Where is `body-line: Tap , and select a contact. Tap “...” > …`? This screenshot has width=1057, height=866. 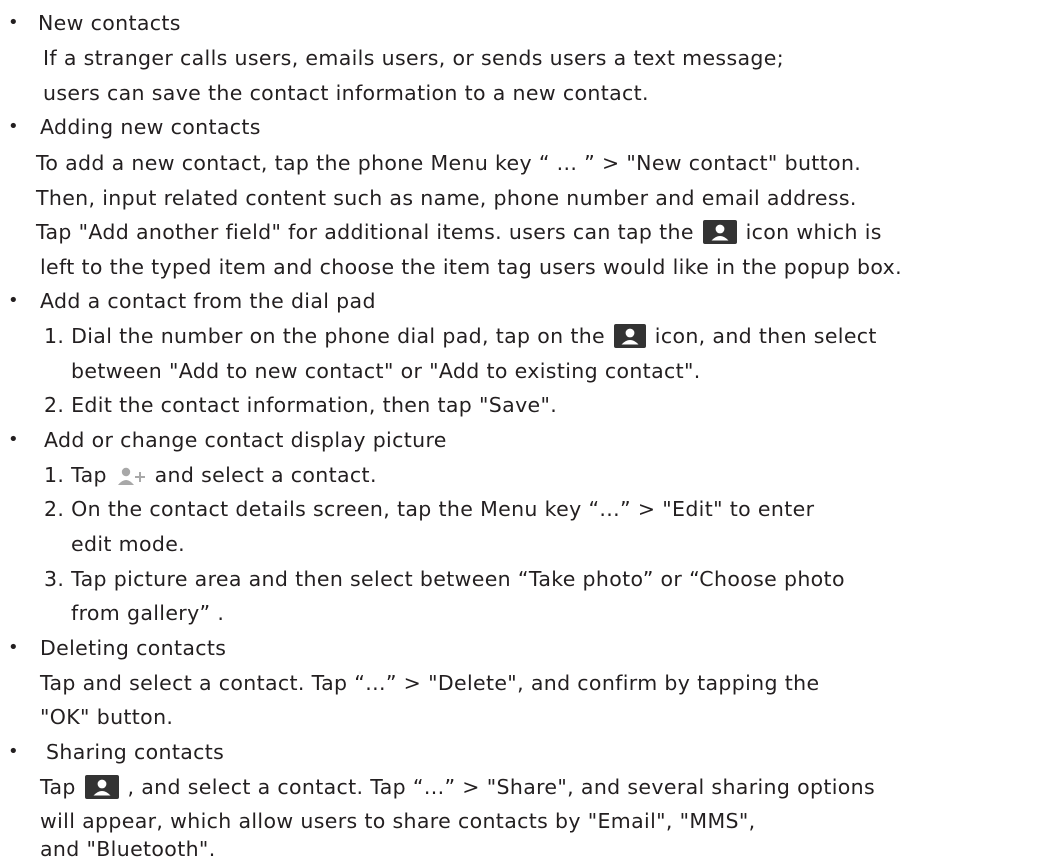 body-line: Tap , and select a contact. Tap “...” > … is located at coordinates (457, 787).